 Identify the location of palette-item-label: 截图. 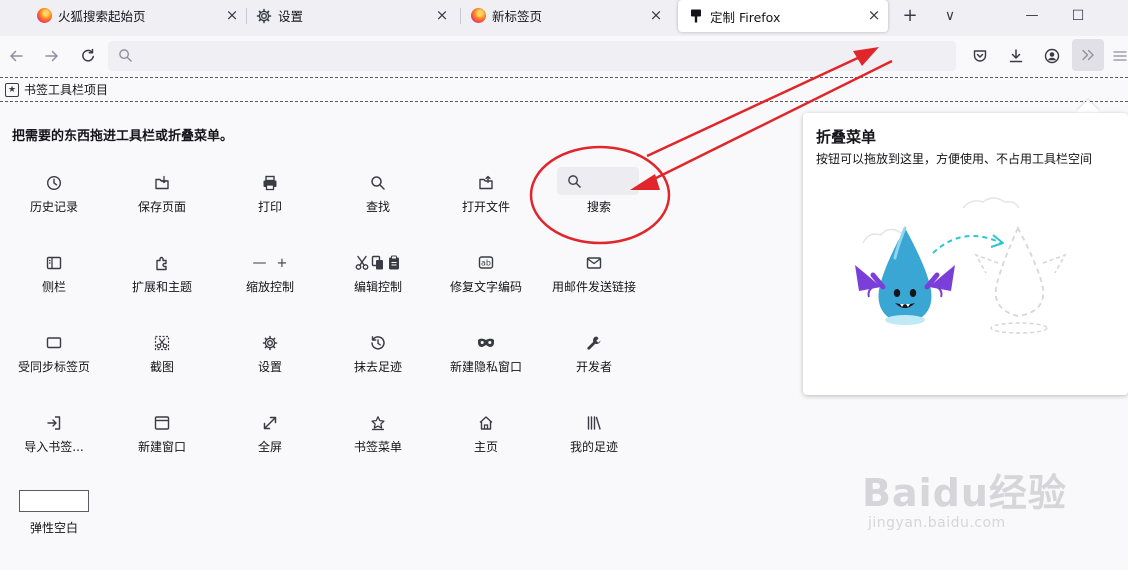
(161, 367).